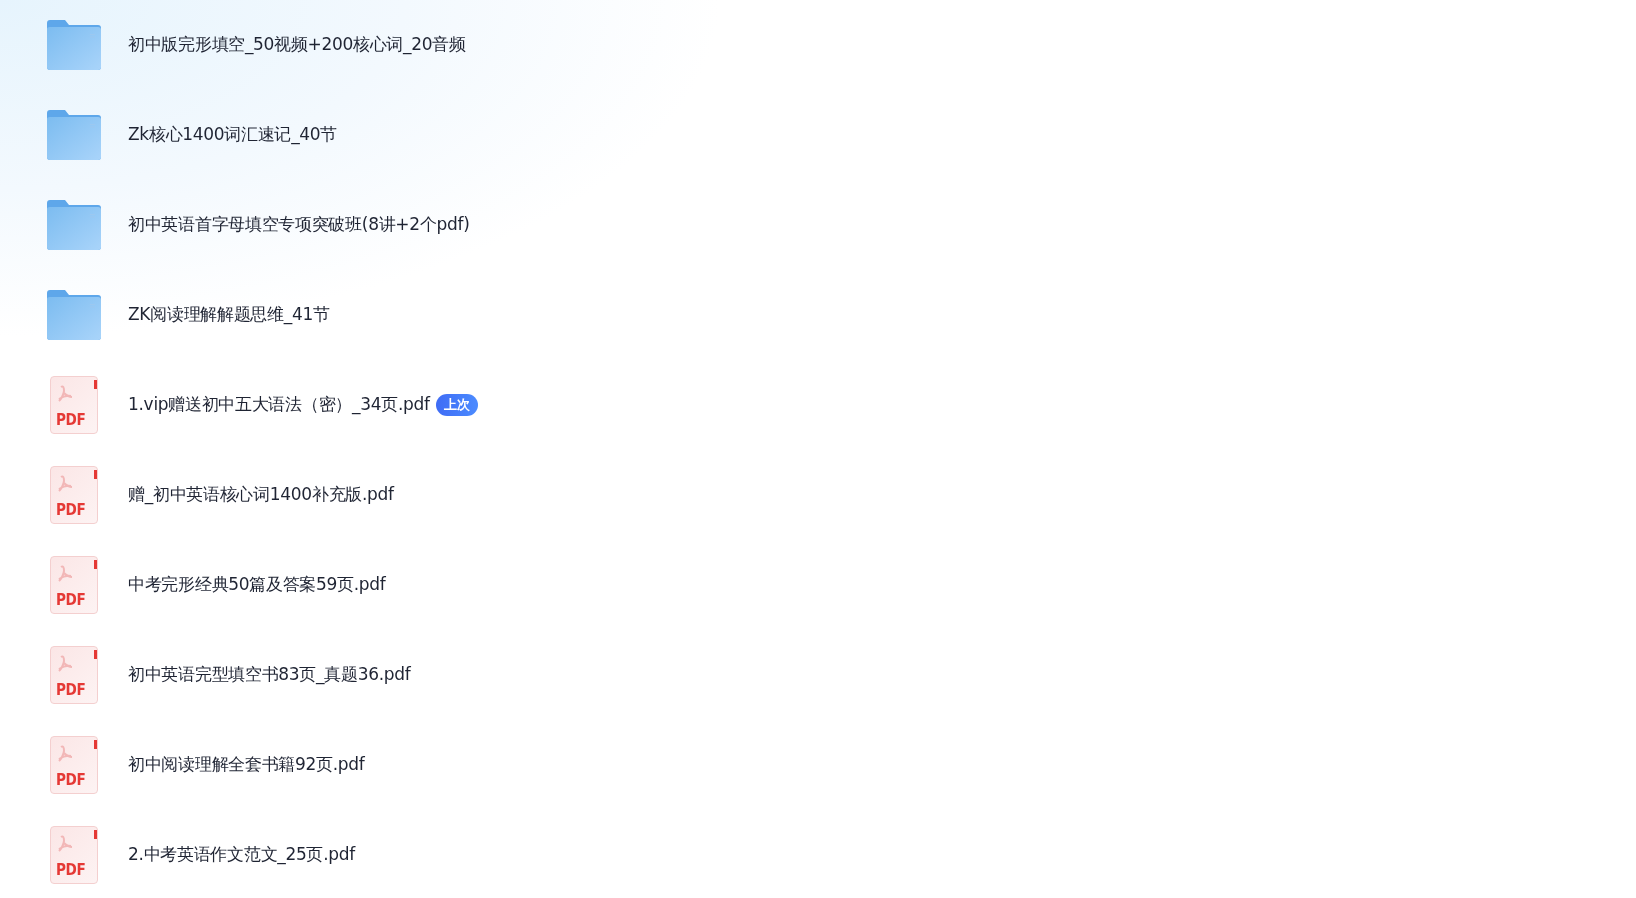 The width and height of the screenshot is (1636, 898). What do you see at coordinates (279, 405) in the screenshot?
I see `file-name: 1.vip赠送初中五大语法（密）_34页.pdf` at bounding box center [279, 405].